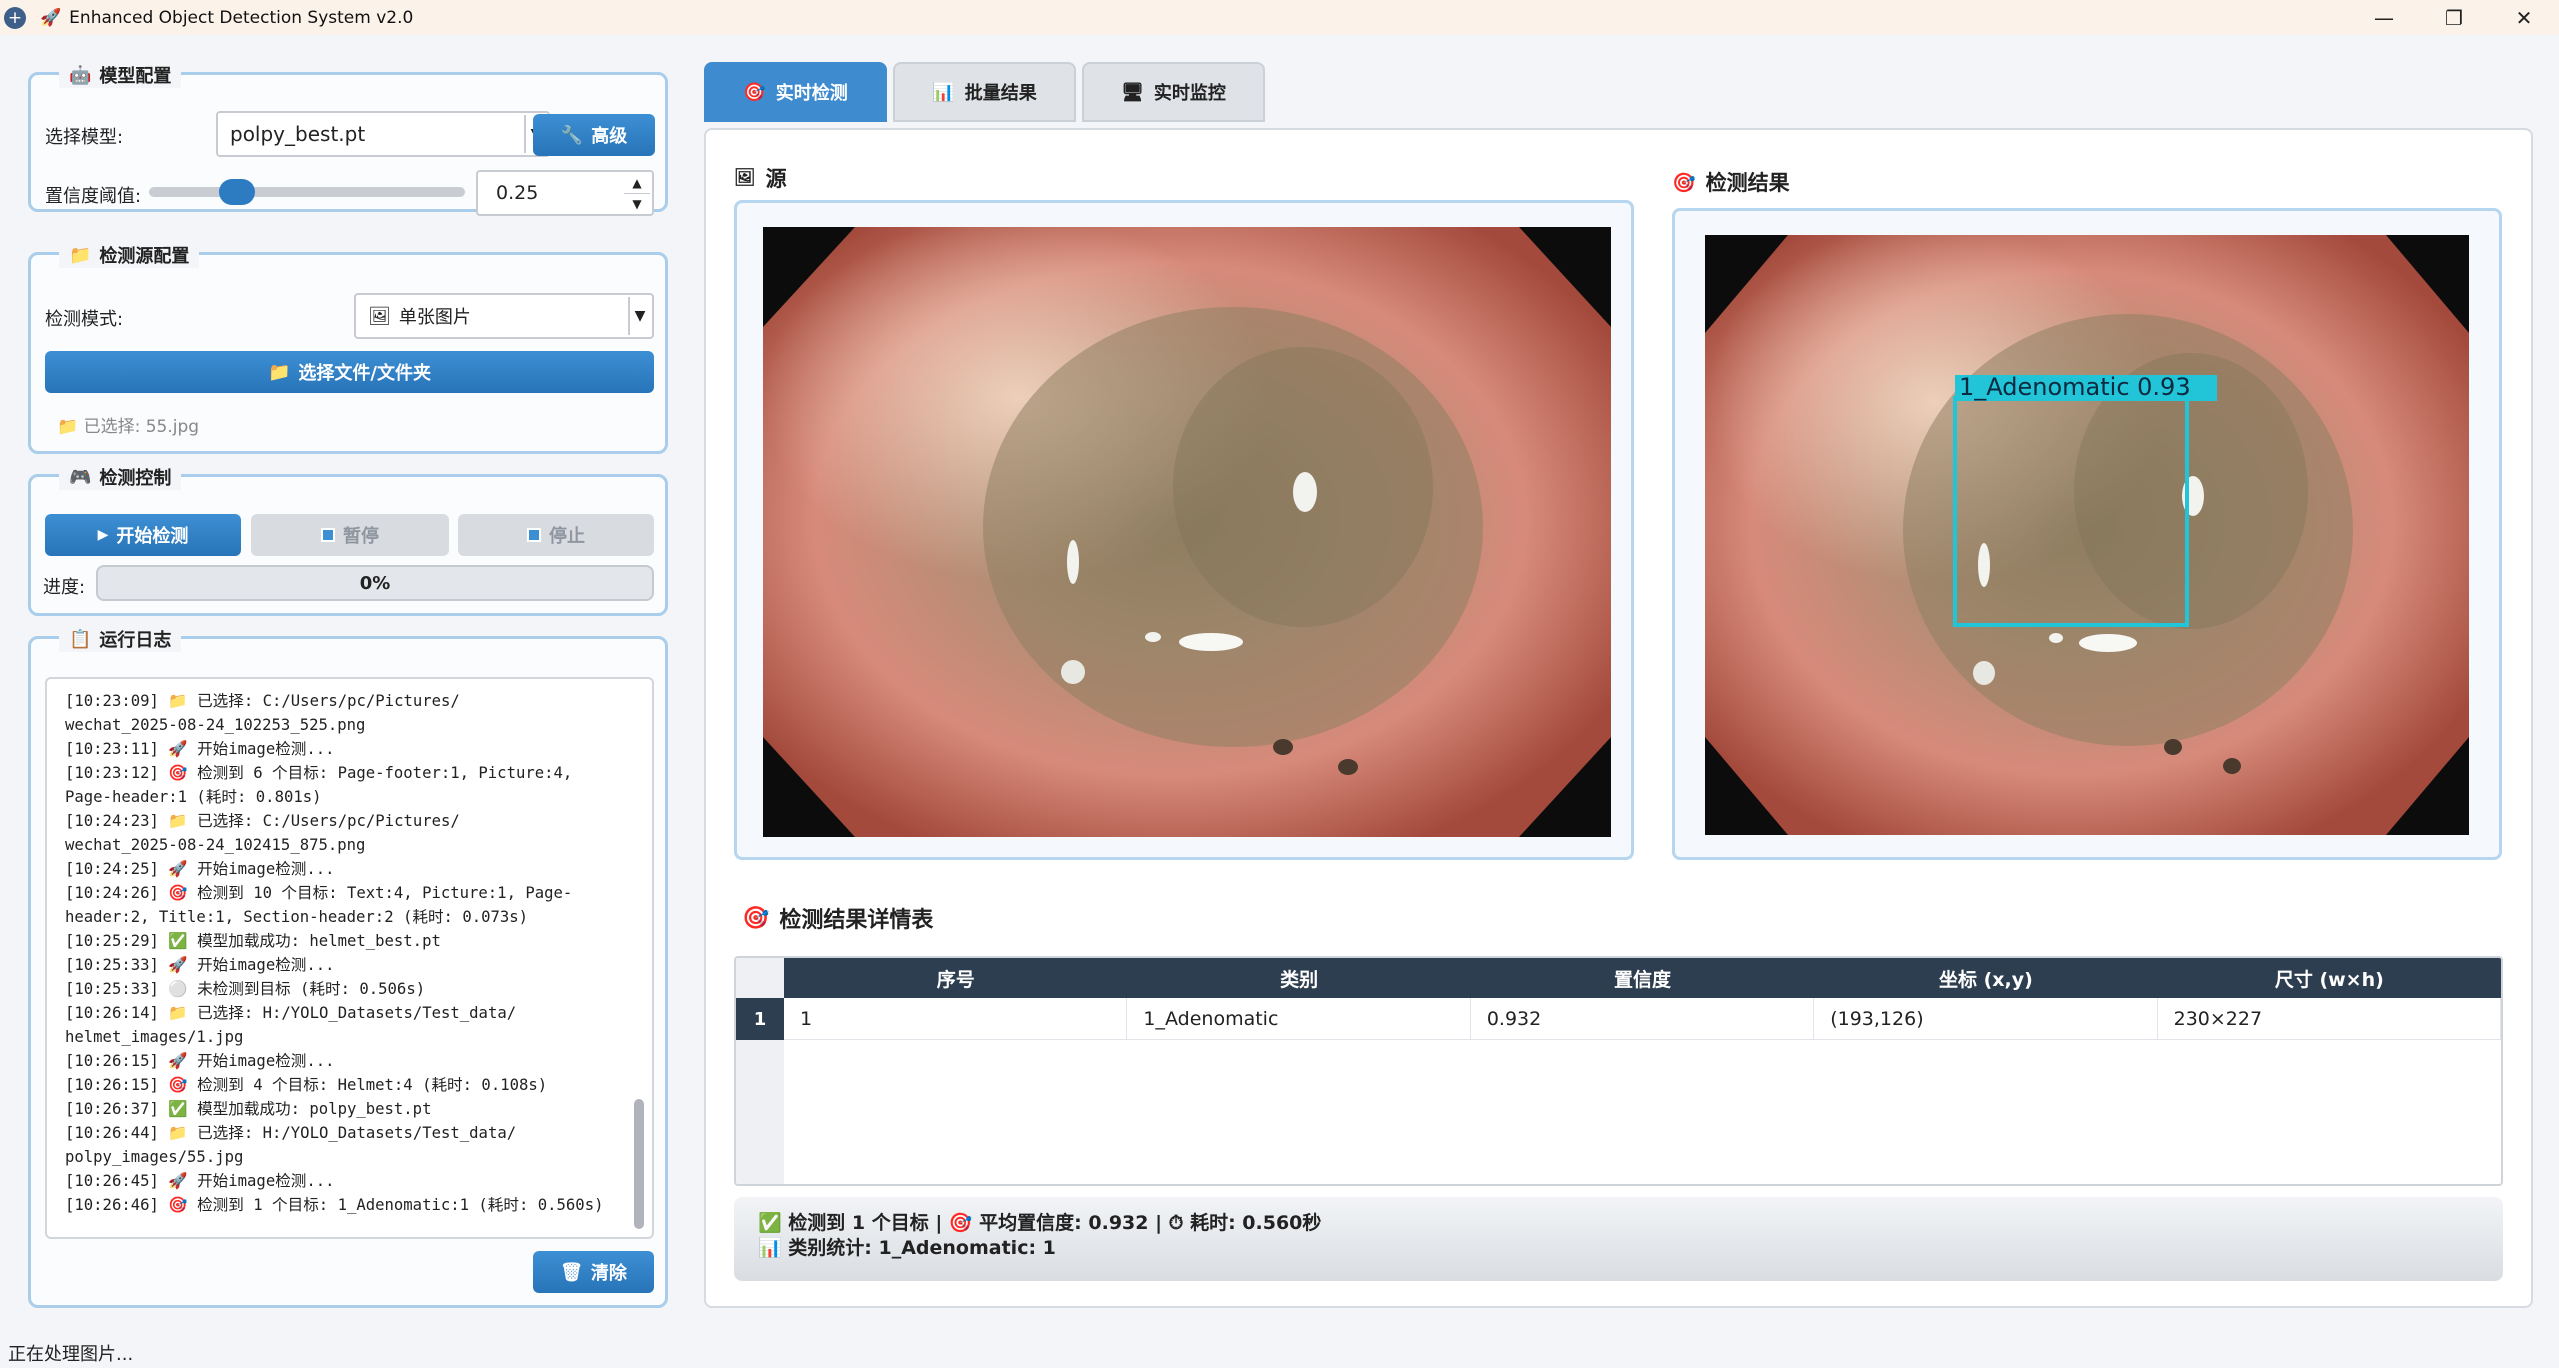 This screenshot has height=1368, width=2559. I want to click on mode-select: 🖼 单张图片 ▼, so click(504, 316).